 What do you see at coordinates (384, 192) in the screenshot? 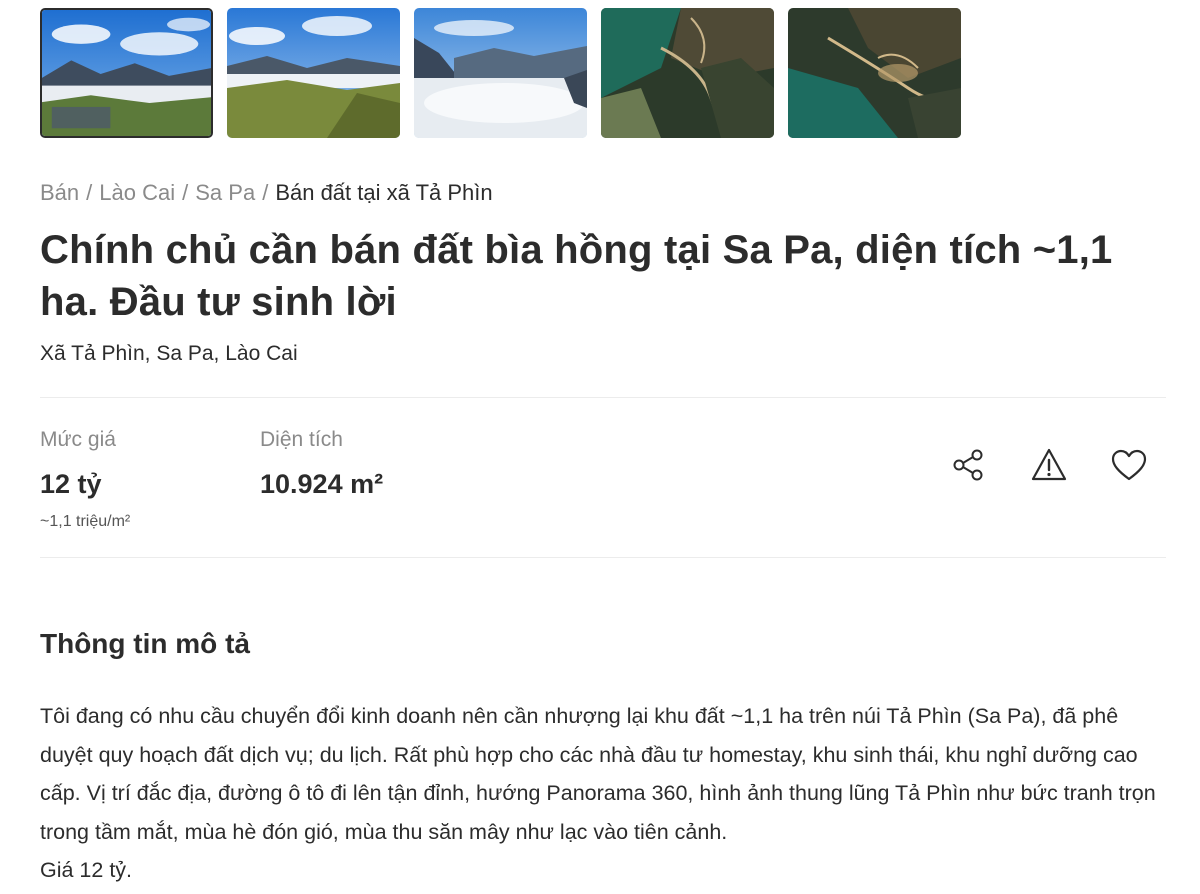
I see `breadcrumb-current: Bán đất tại xã Tả Phìn` at bounding box center [384, 192].